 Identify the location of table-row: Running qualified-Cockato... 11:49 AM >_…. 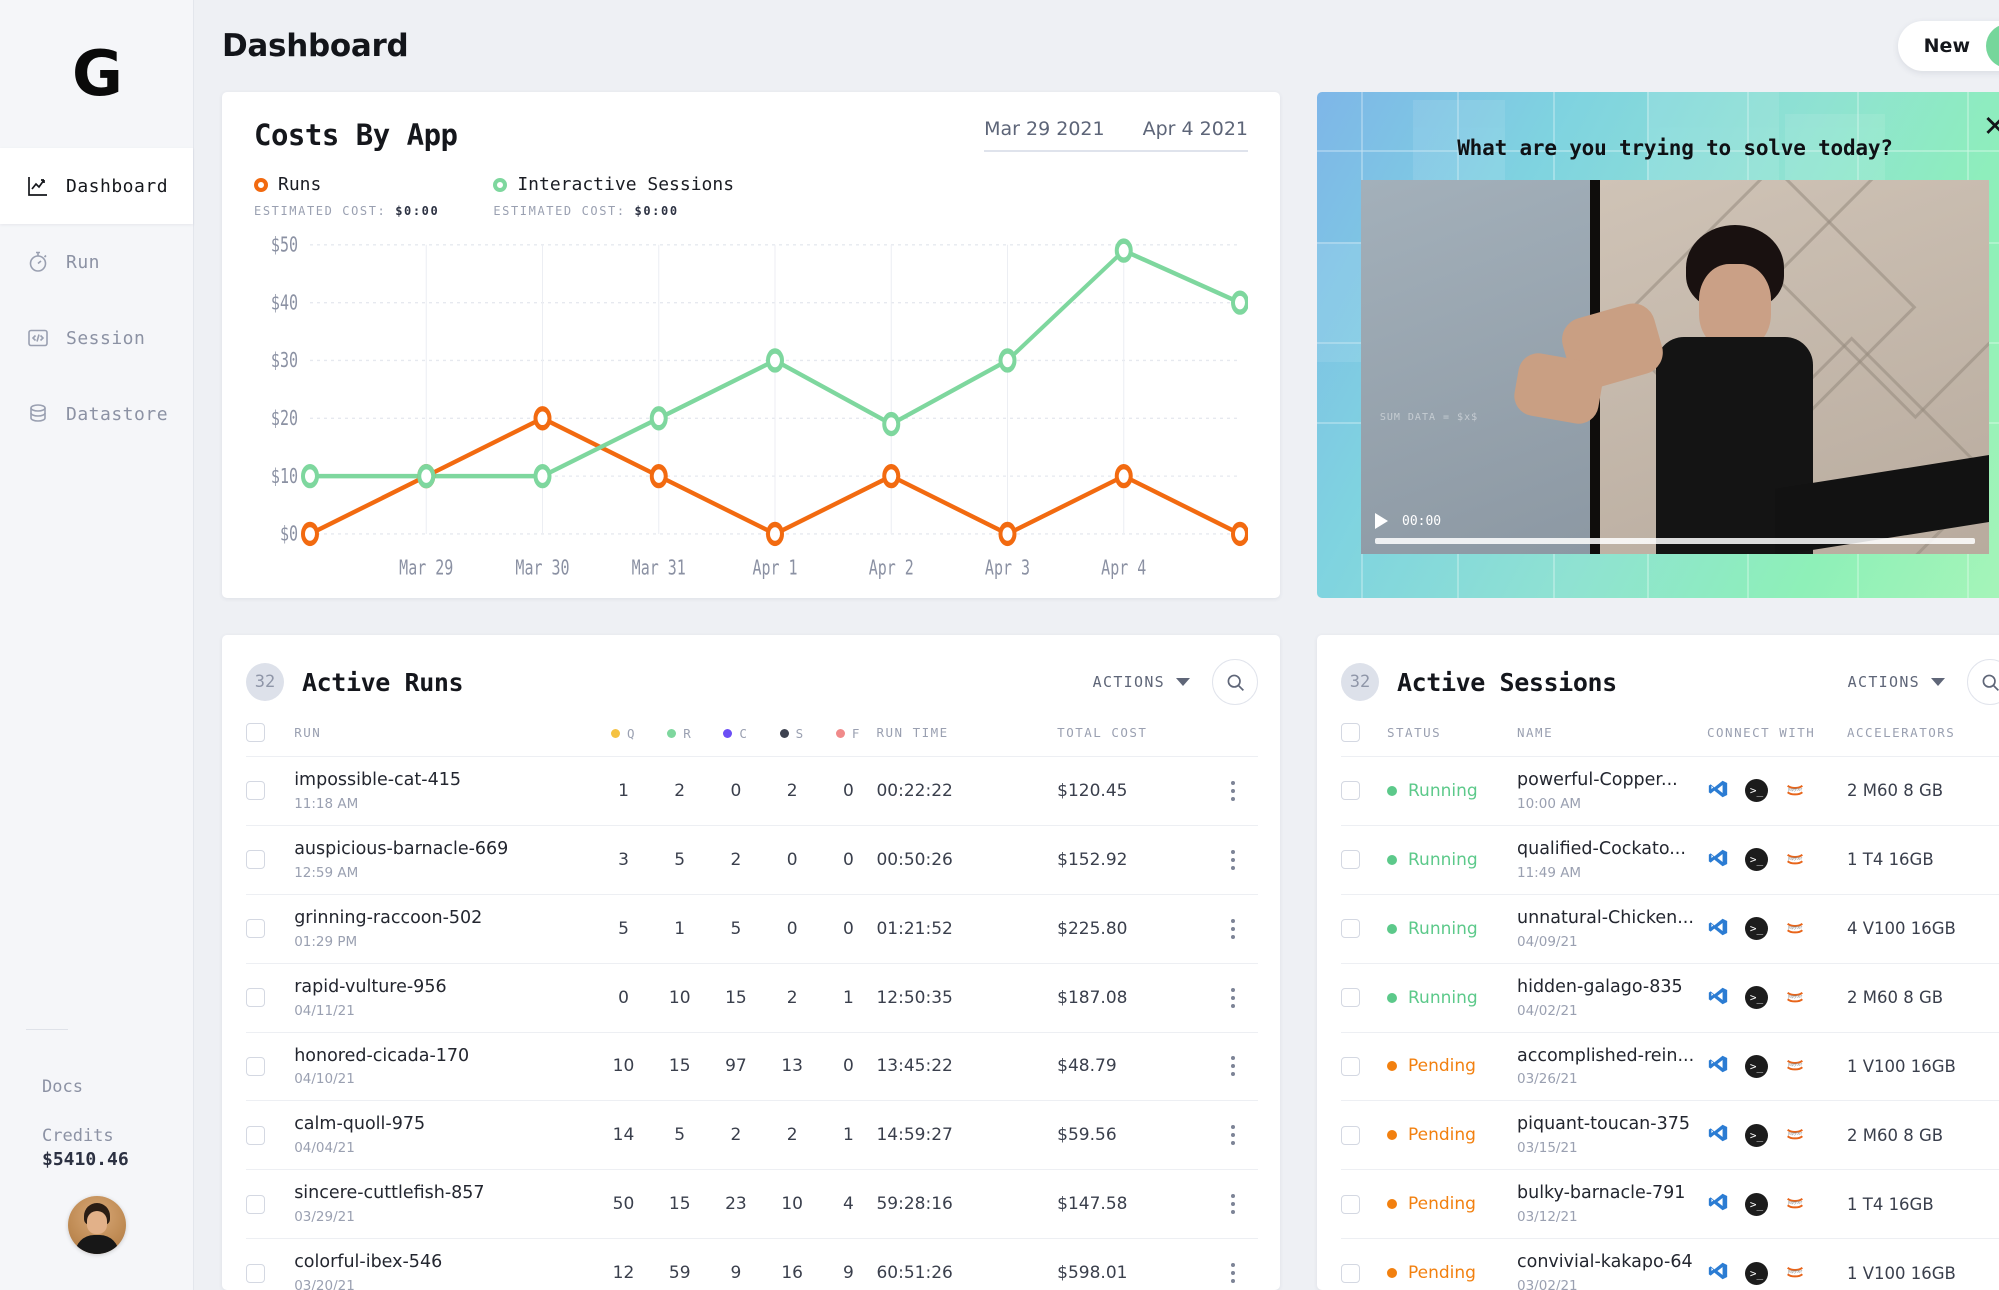
(1670, 860).